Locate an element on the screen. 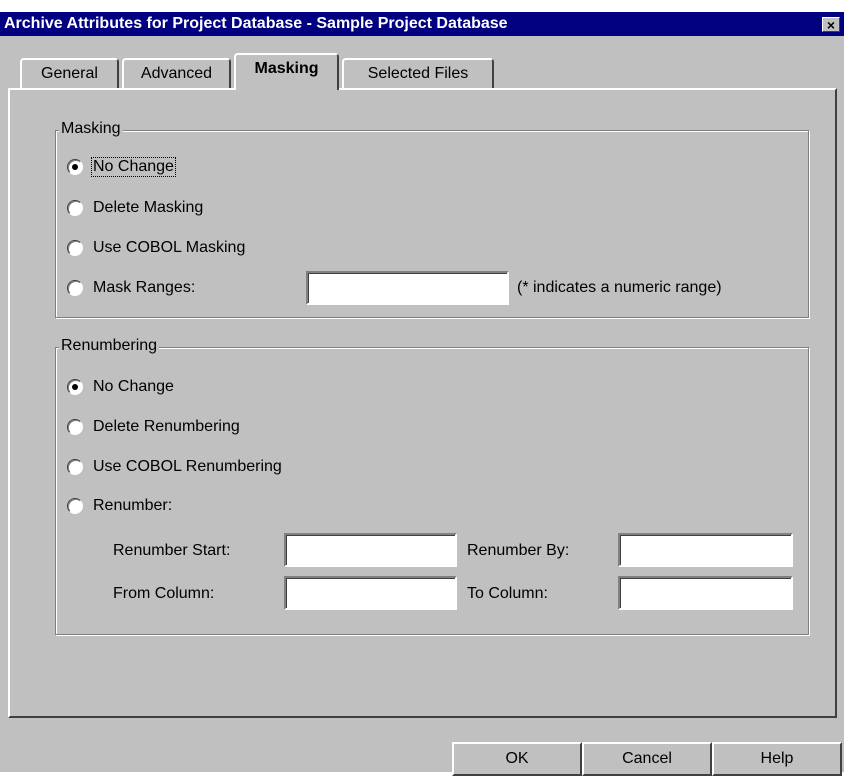  ok-button-label: OK is located at coordinates (517, 758).